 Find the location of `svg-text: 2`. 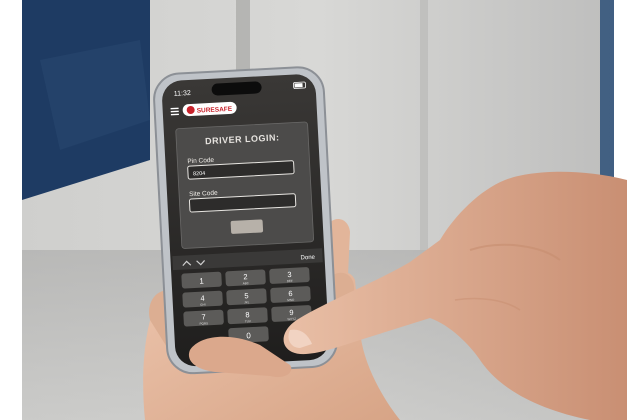

svg-text: 2 is located at coordinates (245, 276).